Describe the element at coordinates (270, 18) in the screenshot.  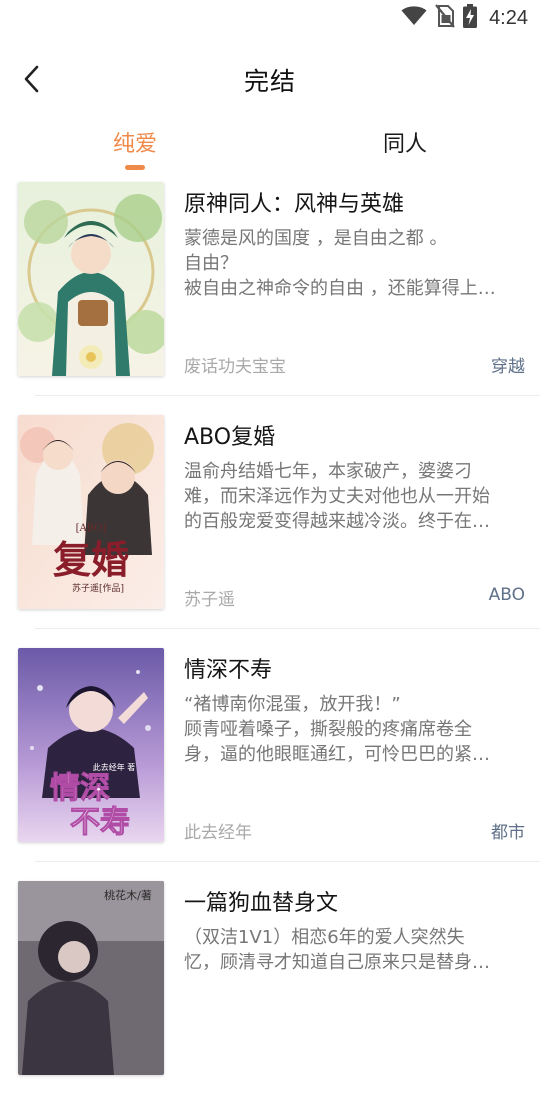
I see `status-bar: 4:24` at that location.